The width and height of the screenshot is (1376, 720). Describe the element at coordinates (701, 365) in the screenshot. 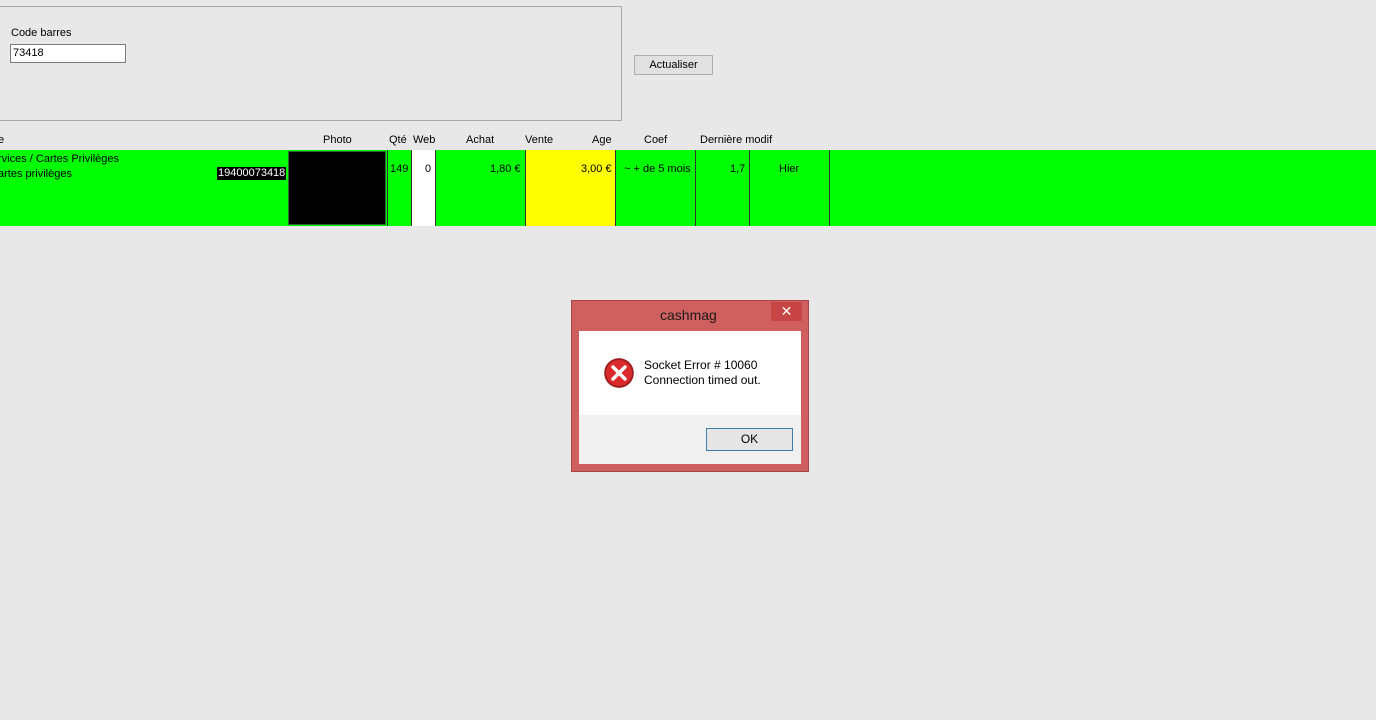

I see `error-message-line1: Socket Error # 10060` at that location.